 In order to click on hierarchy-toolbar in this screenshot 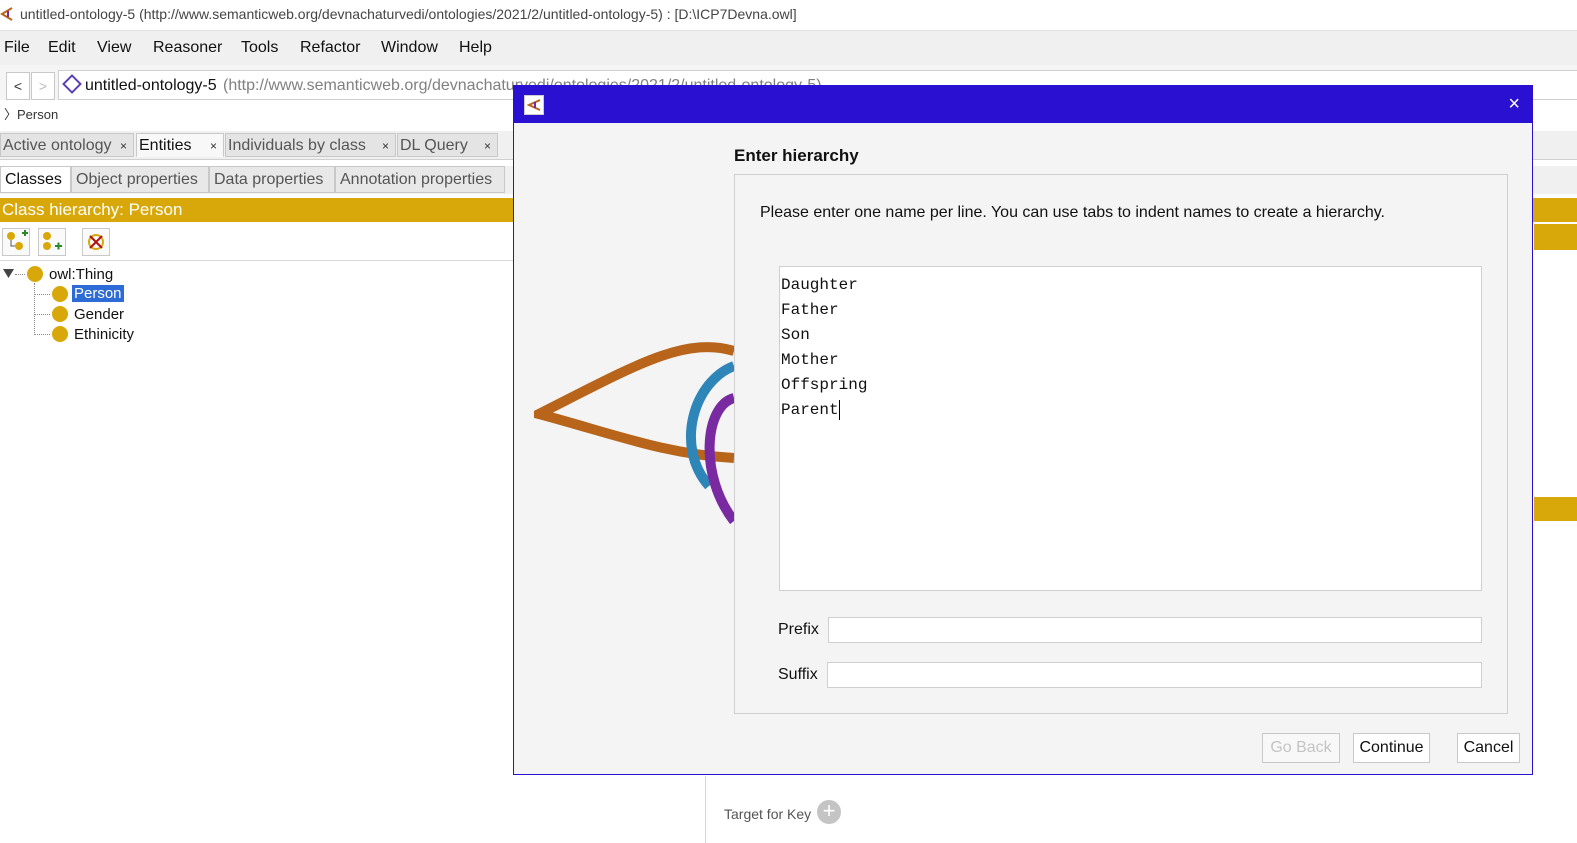, I will do `click(258, 243)`.